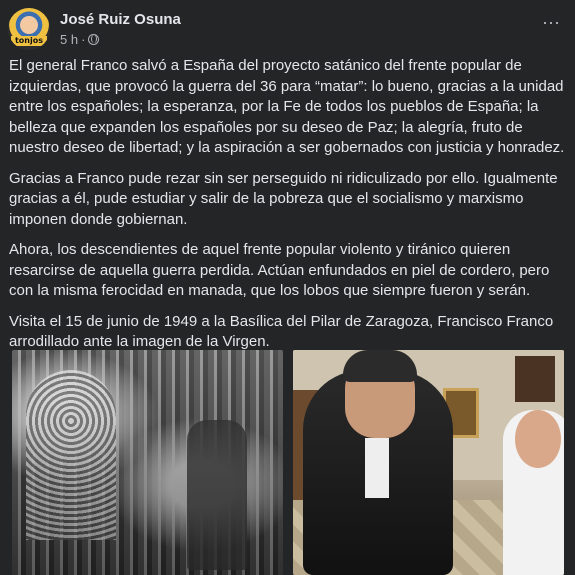 Image resolution: width=575 pixels, height=575 pixels. What do you see at coordinates (380, 366) in the screenshot?
I see `photo-man-hair` at bounding box center [380, 366].